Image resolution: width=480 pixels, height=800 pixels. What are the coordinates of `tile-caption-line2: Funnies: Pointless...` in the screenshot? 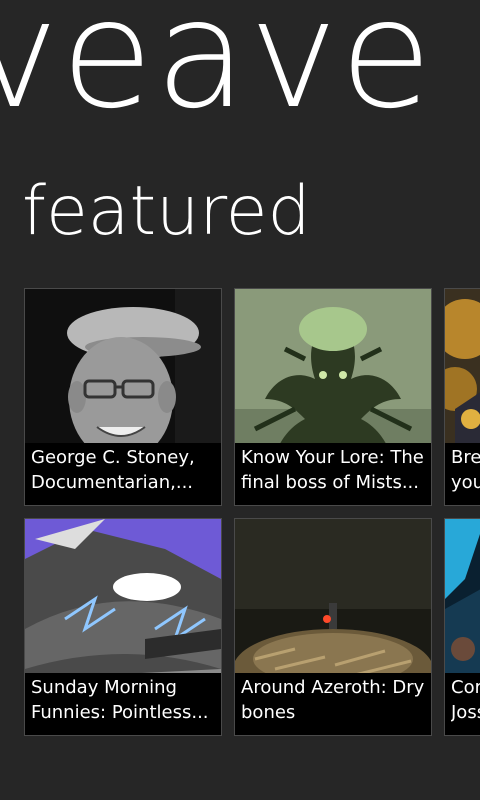 It's located at (120, 712).